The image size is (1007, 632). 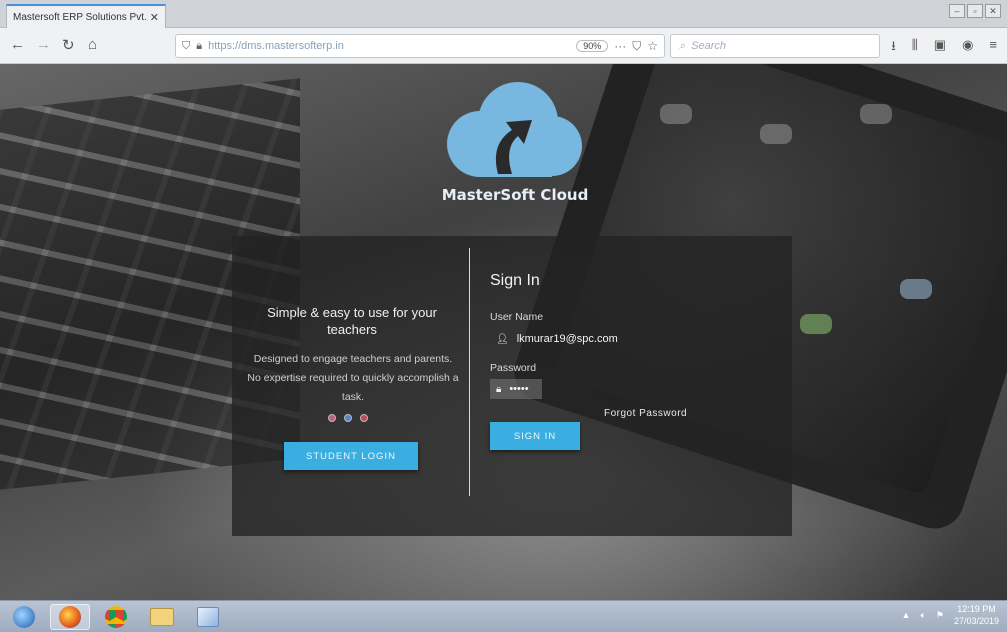 What do you see at coordinates (620, 46) in the screenshot?
I see `page-actions-icon: ···` at bounding box center [620, 46].